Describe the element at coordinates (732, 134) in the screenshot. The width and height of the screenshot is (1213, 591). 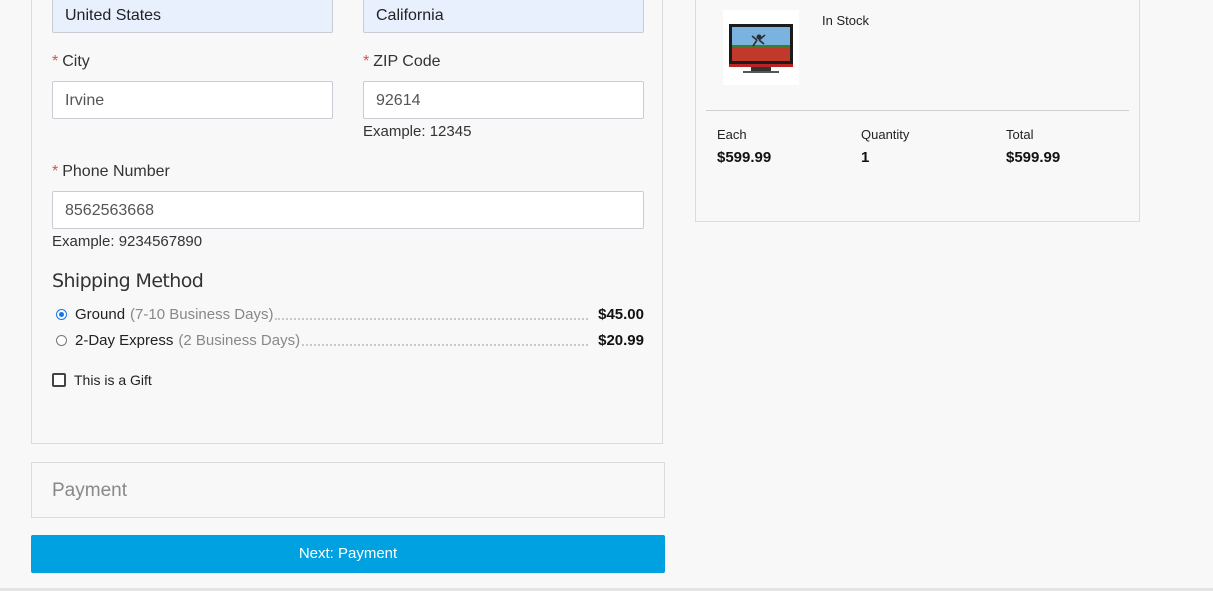
I see `each-label: Each` at that location.